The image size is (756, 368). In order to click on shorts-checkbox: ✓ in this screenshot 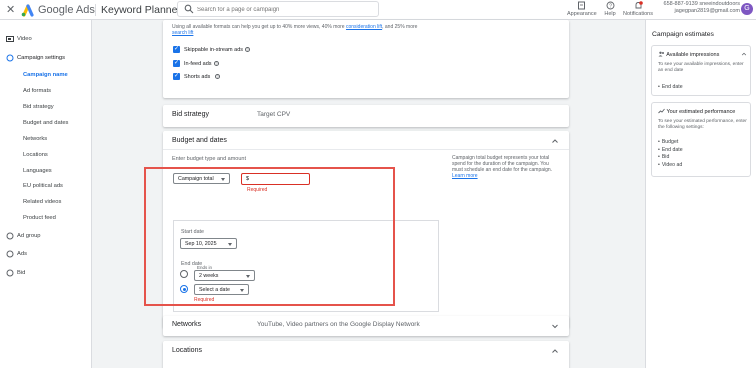, I will do `click(176, 76)`.